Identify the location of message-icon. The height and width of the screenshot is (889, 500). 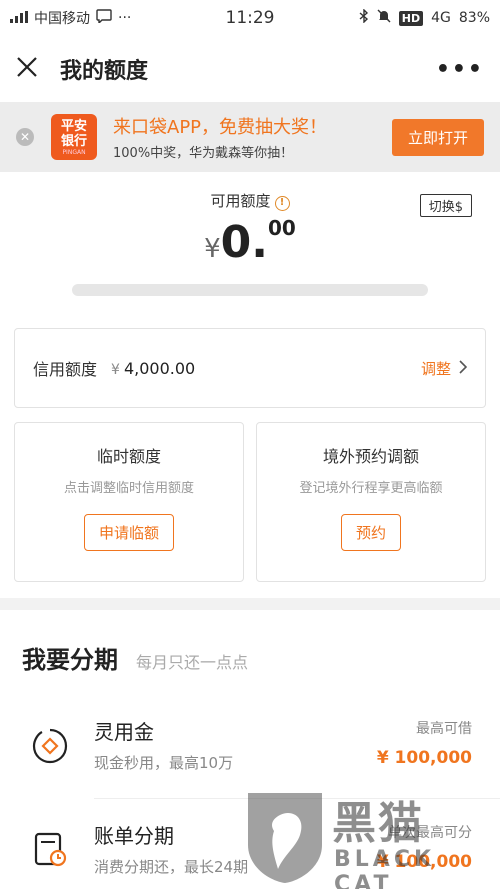
(104, 18).